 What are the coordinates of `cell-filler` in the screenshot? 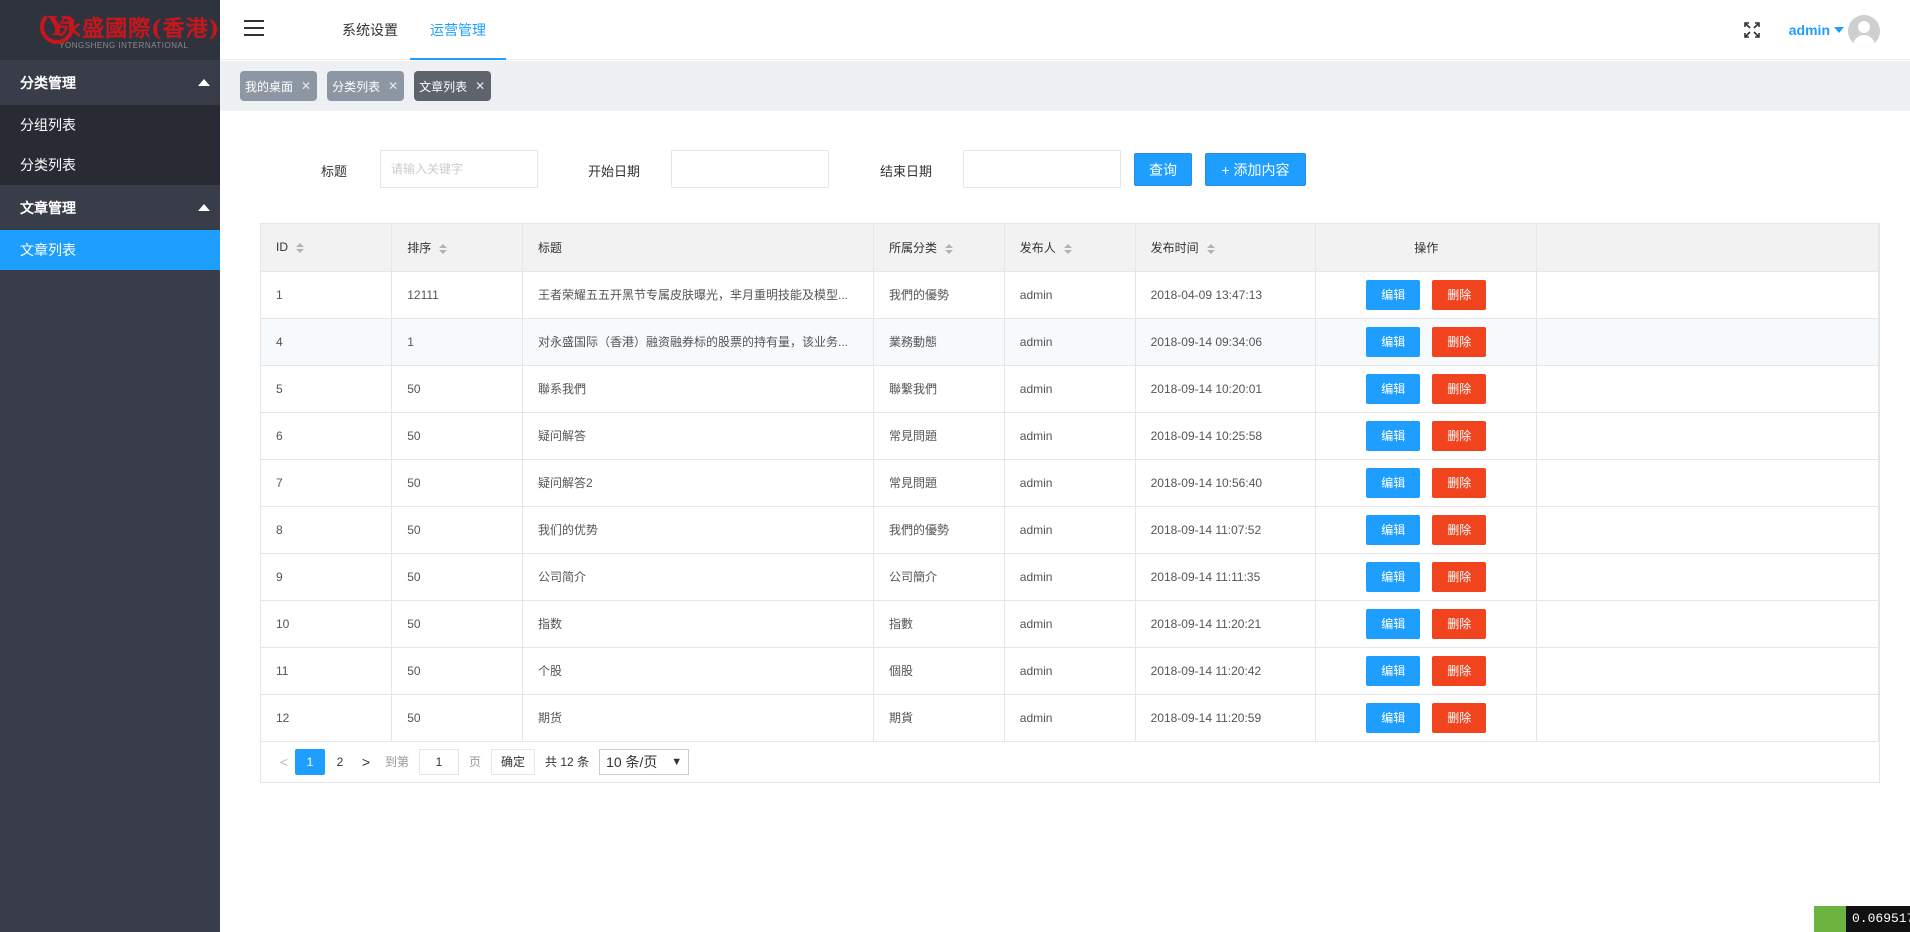 It's located at (1707, 342).